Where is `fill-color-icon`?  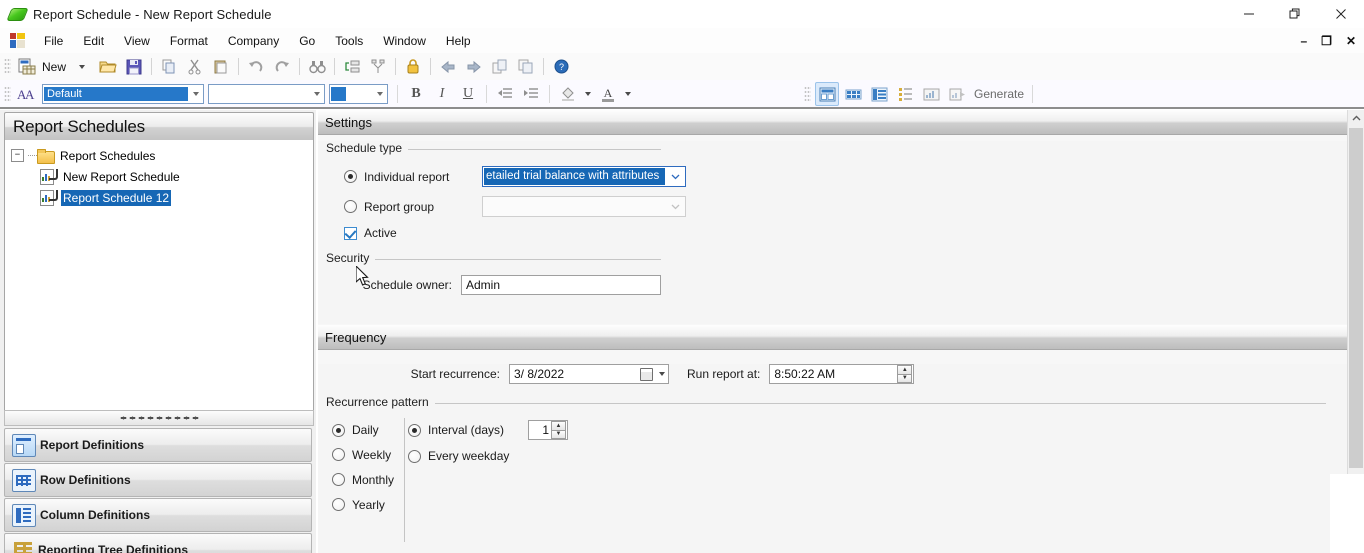 fill-color-icon is located at coordinates (568, 94).